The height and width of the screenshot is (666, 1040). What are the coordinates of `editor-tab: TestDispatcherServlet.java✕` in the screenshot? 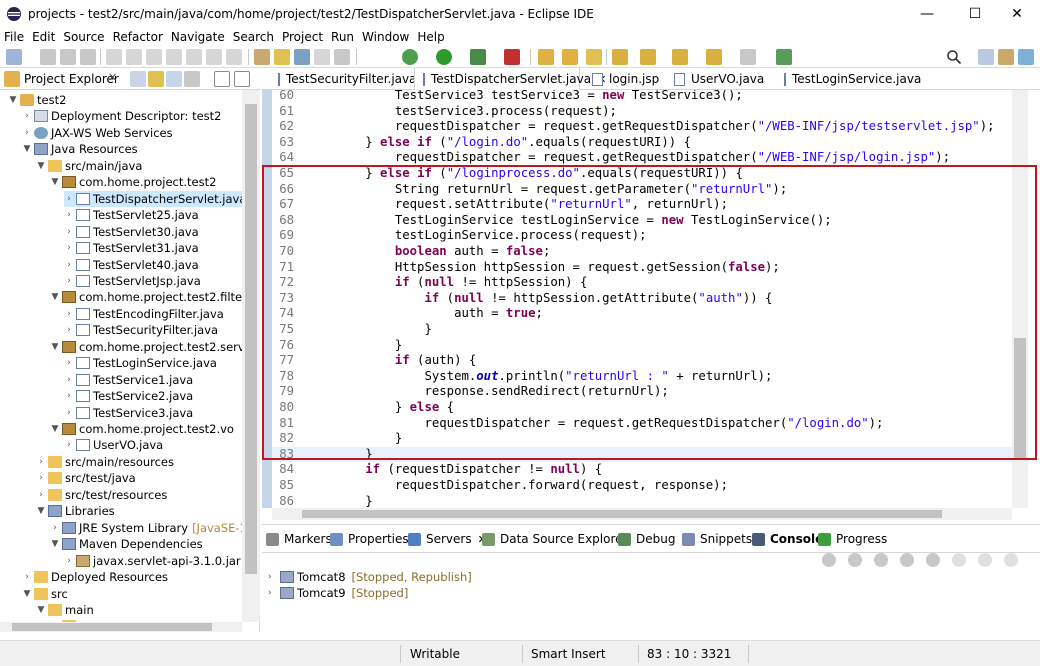 It's located at (510, 79).